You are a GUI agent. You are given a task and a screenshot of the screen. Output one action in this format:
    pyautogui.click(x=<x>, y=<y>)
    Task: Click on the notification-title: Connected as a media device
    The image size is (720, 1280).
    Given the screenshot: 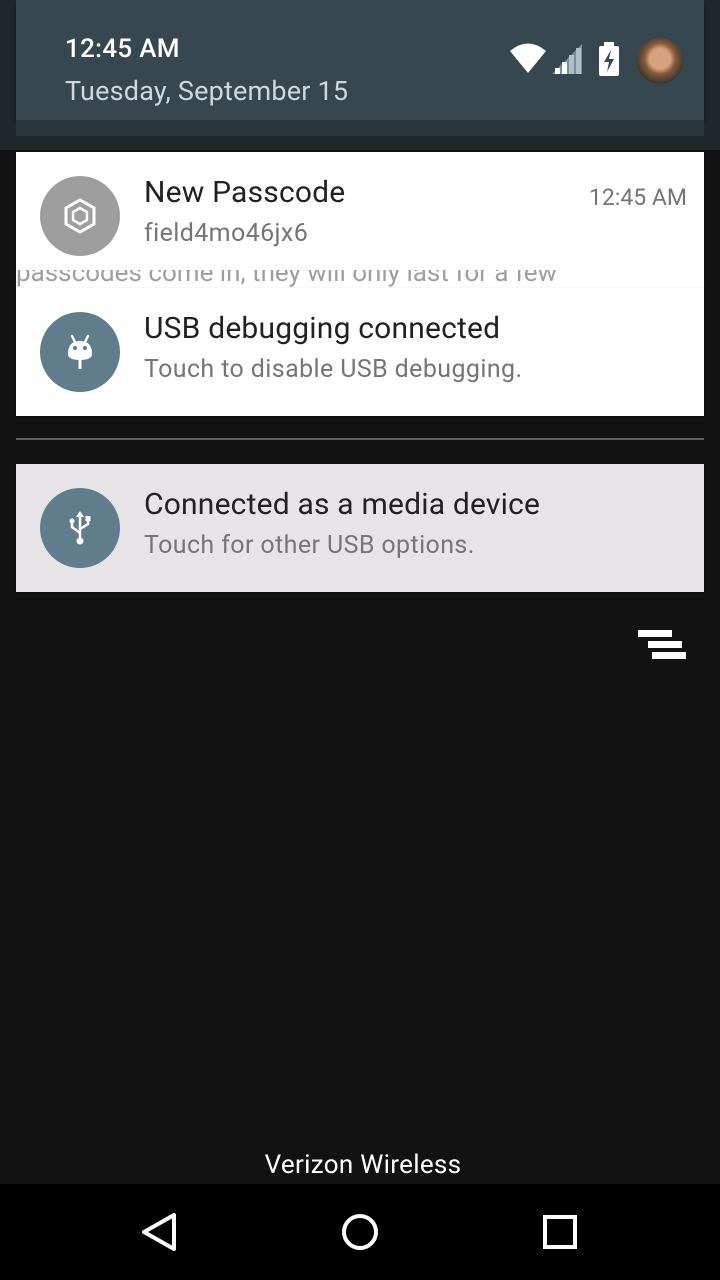 What is the action you would take?
    pyautogui.click(x=342, y=504)
    